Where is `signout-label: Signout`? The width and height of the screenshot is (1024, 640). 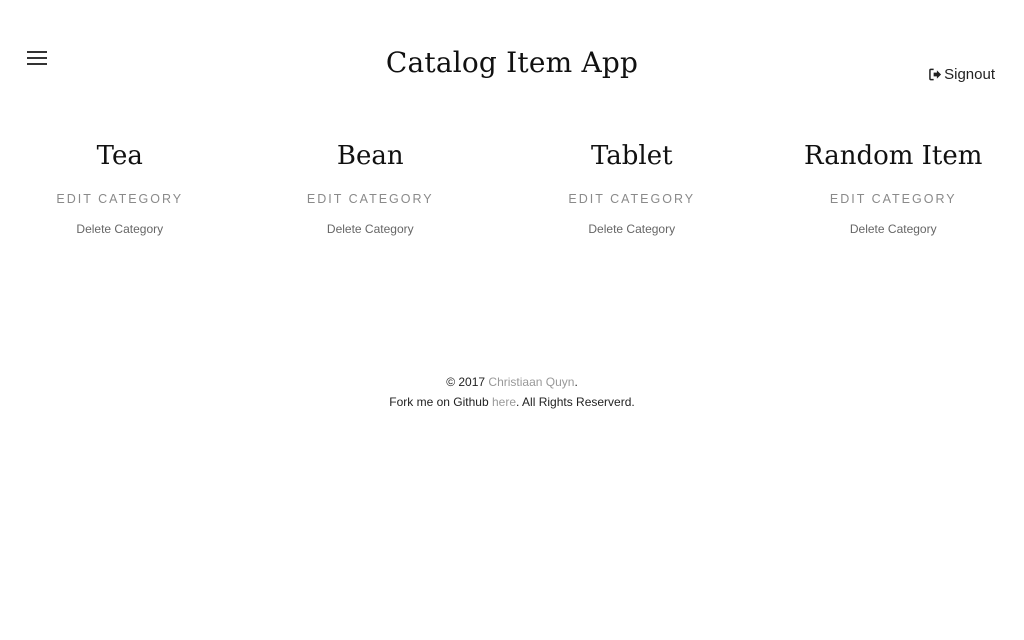
signout-label: Signout is located at coordinates (969, 74).